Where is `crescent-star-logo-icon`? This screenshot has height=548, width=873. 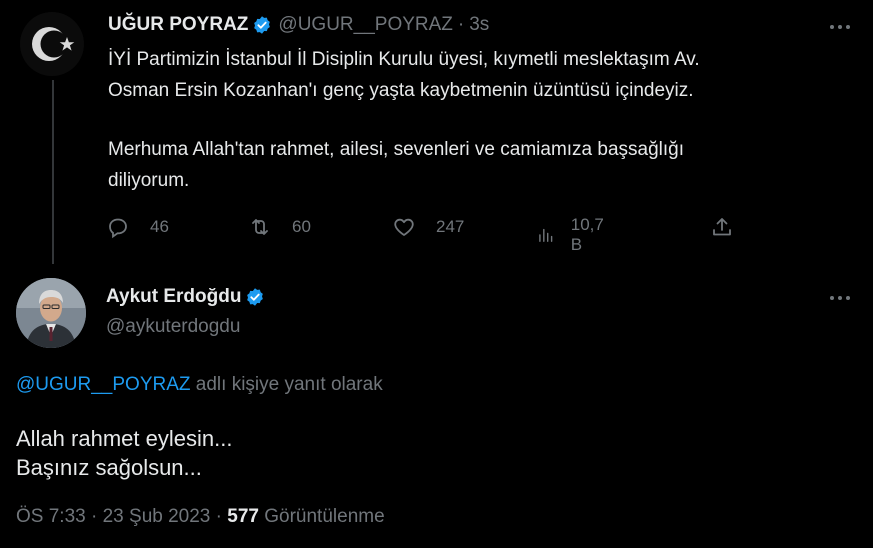 crescent-star-logo-icon is located at coordinates (52, 44).